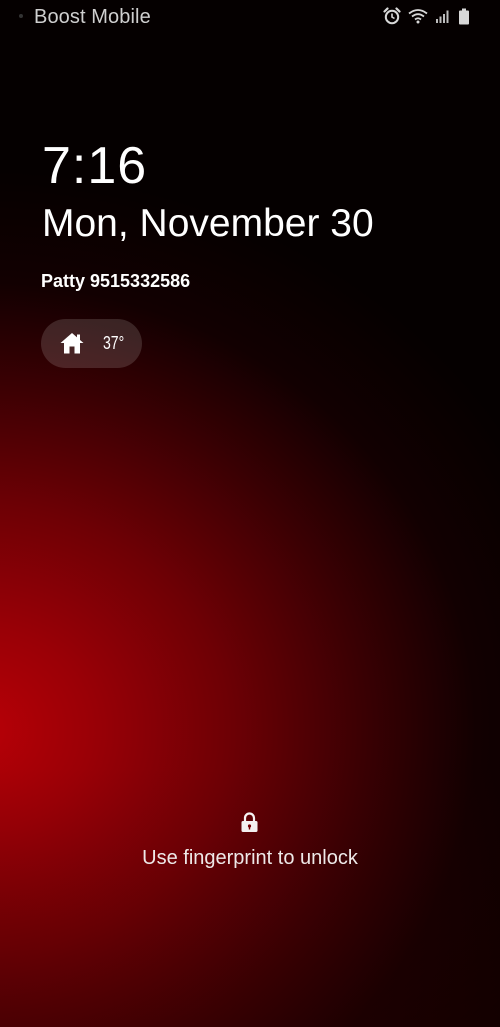 Image resolution: width=500 pixels, height=1027 pixels. I want to click on status-icons, so click(426, 16).